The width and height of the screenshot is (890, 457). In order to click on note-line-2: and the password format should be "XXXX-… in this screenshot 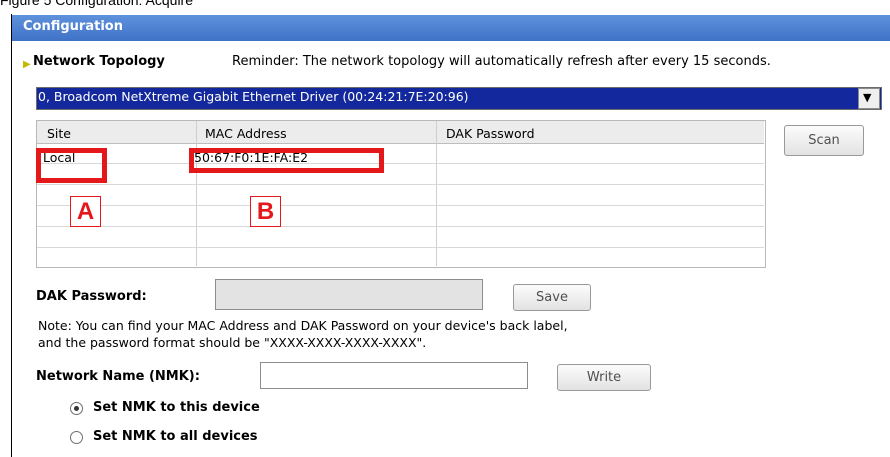, I will do `click(232, 342)`.